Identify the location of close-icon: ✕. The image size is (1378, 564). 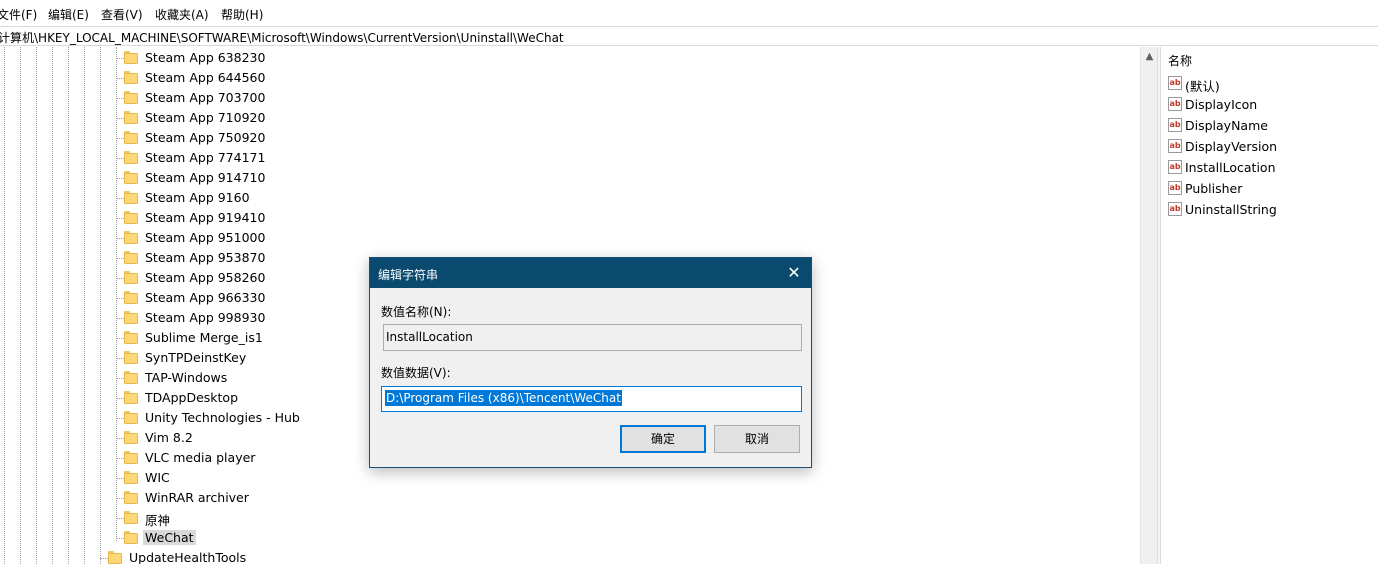
(794, 273).